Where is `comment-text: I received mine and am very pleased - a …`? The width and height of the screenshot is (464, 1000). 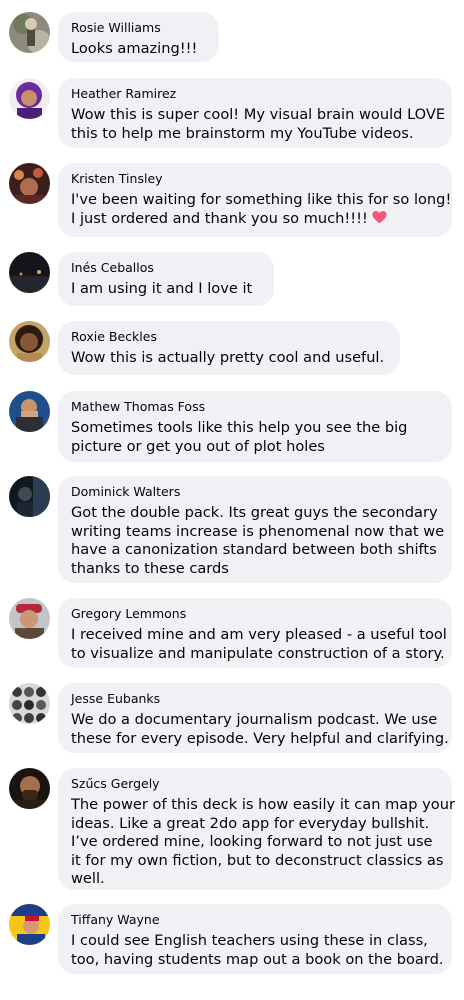 comment-text: I received mine and am very pleased - a … is located at coordinates (259, 644).